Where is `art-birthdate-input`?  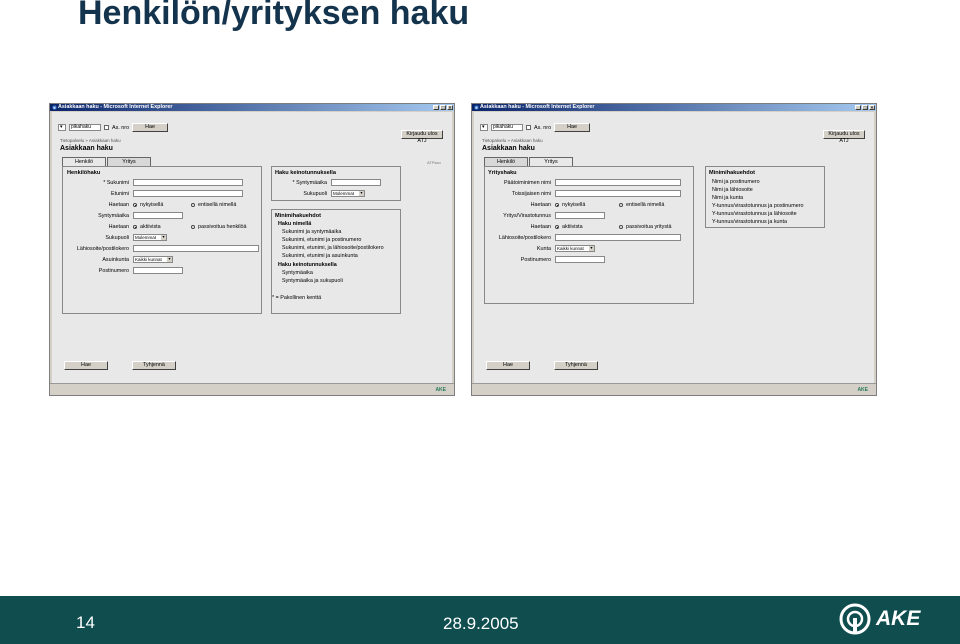
art-birthdate-input is located at coordinates (356, 182).